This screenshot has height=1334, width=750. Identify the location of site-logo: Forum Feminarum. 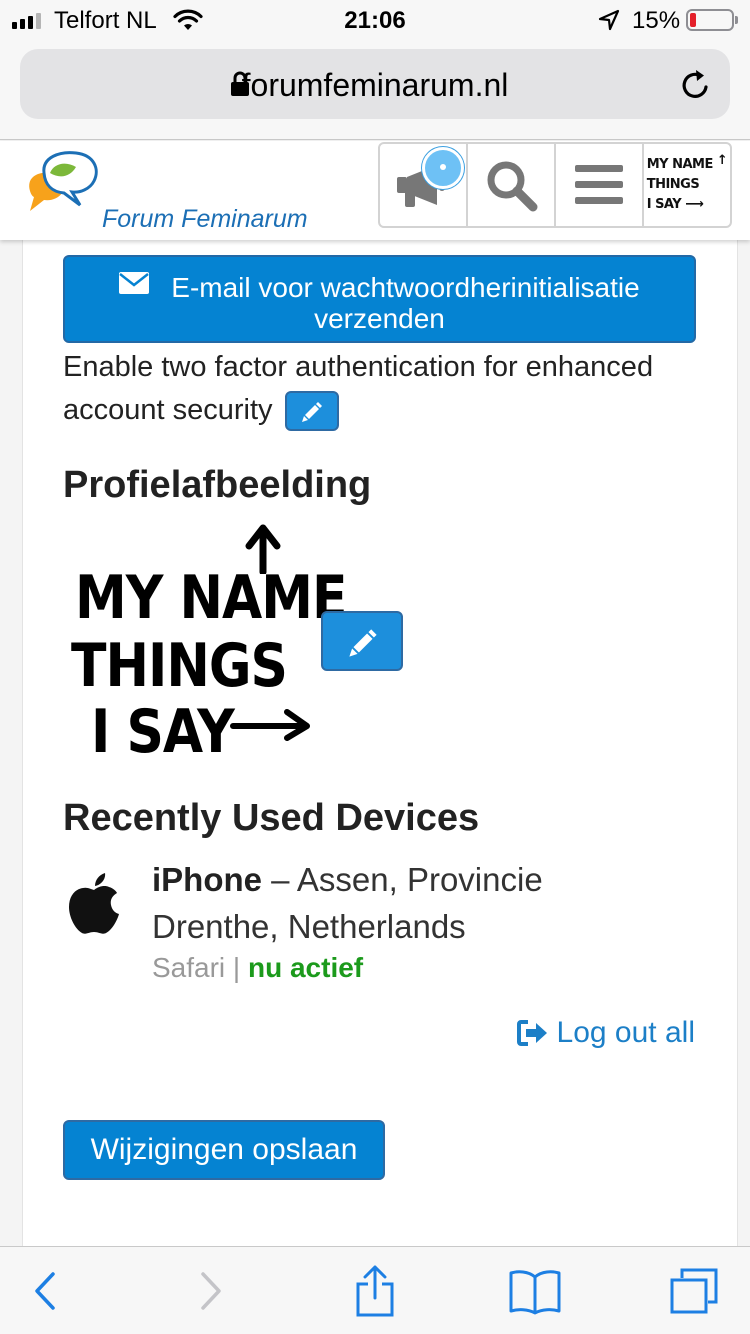
(166, 190).